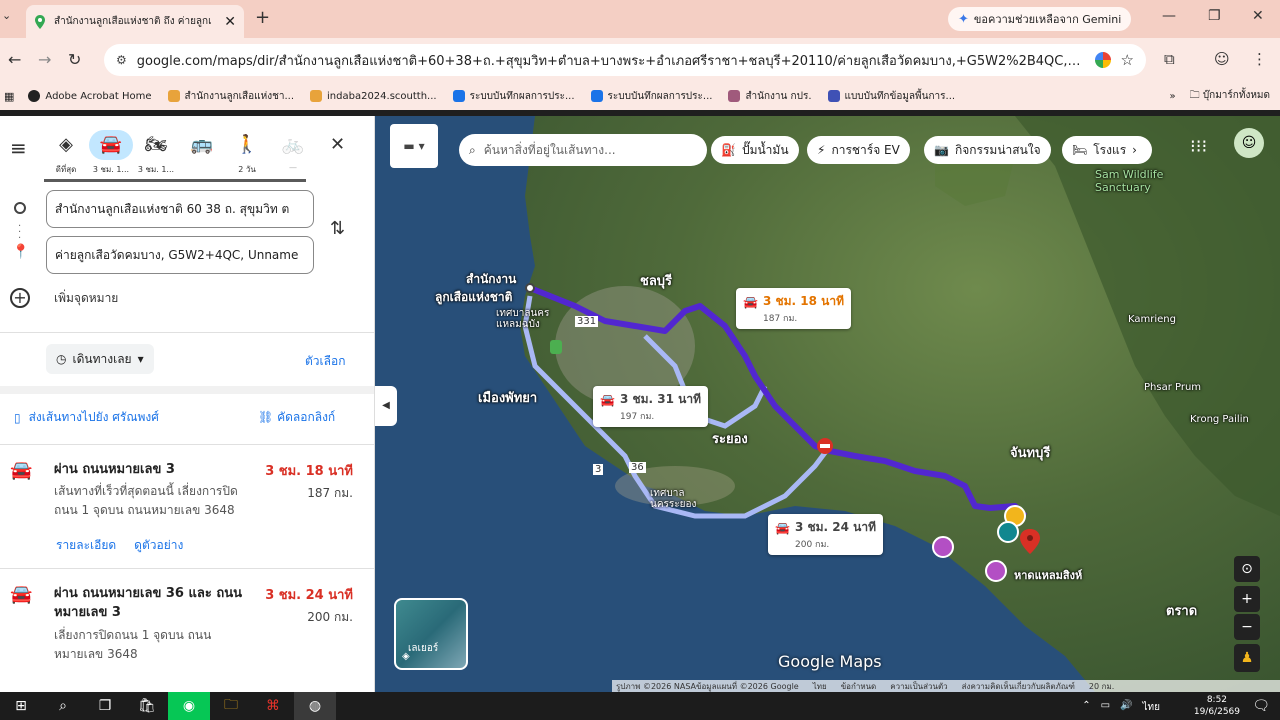 The height and width of the screenshot is (720, 1280). I want to click on account-avatar: ☺, so click(1249, 143).